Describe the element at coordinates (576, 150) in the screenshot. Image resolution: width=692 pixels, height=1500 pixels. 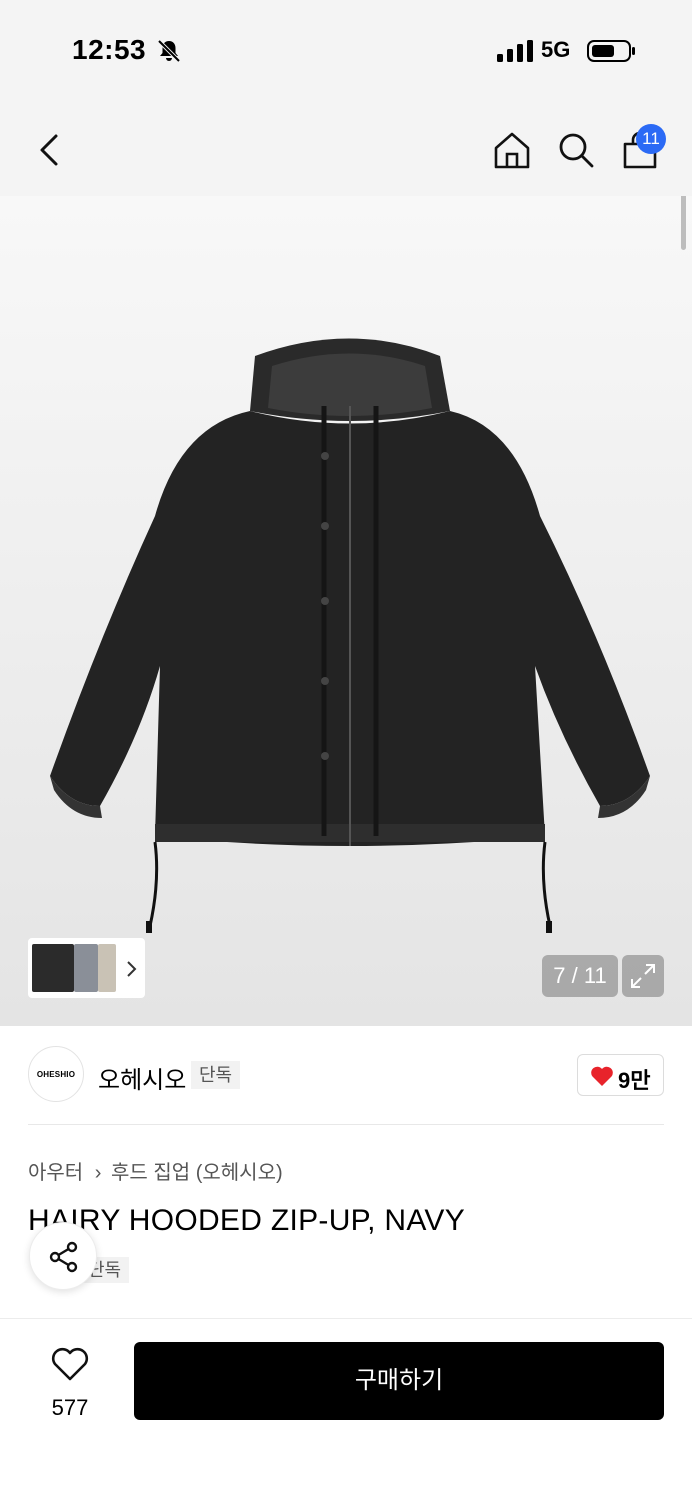
I see `search-icon` at that location.